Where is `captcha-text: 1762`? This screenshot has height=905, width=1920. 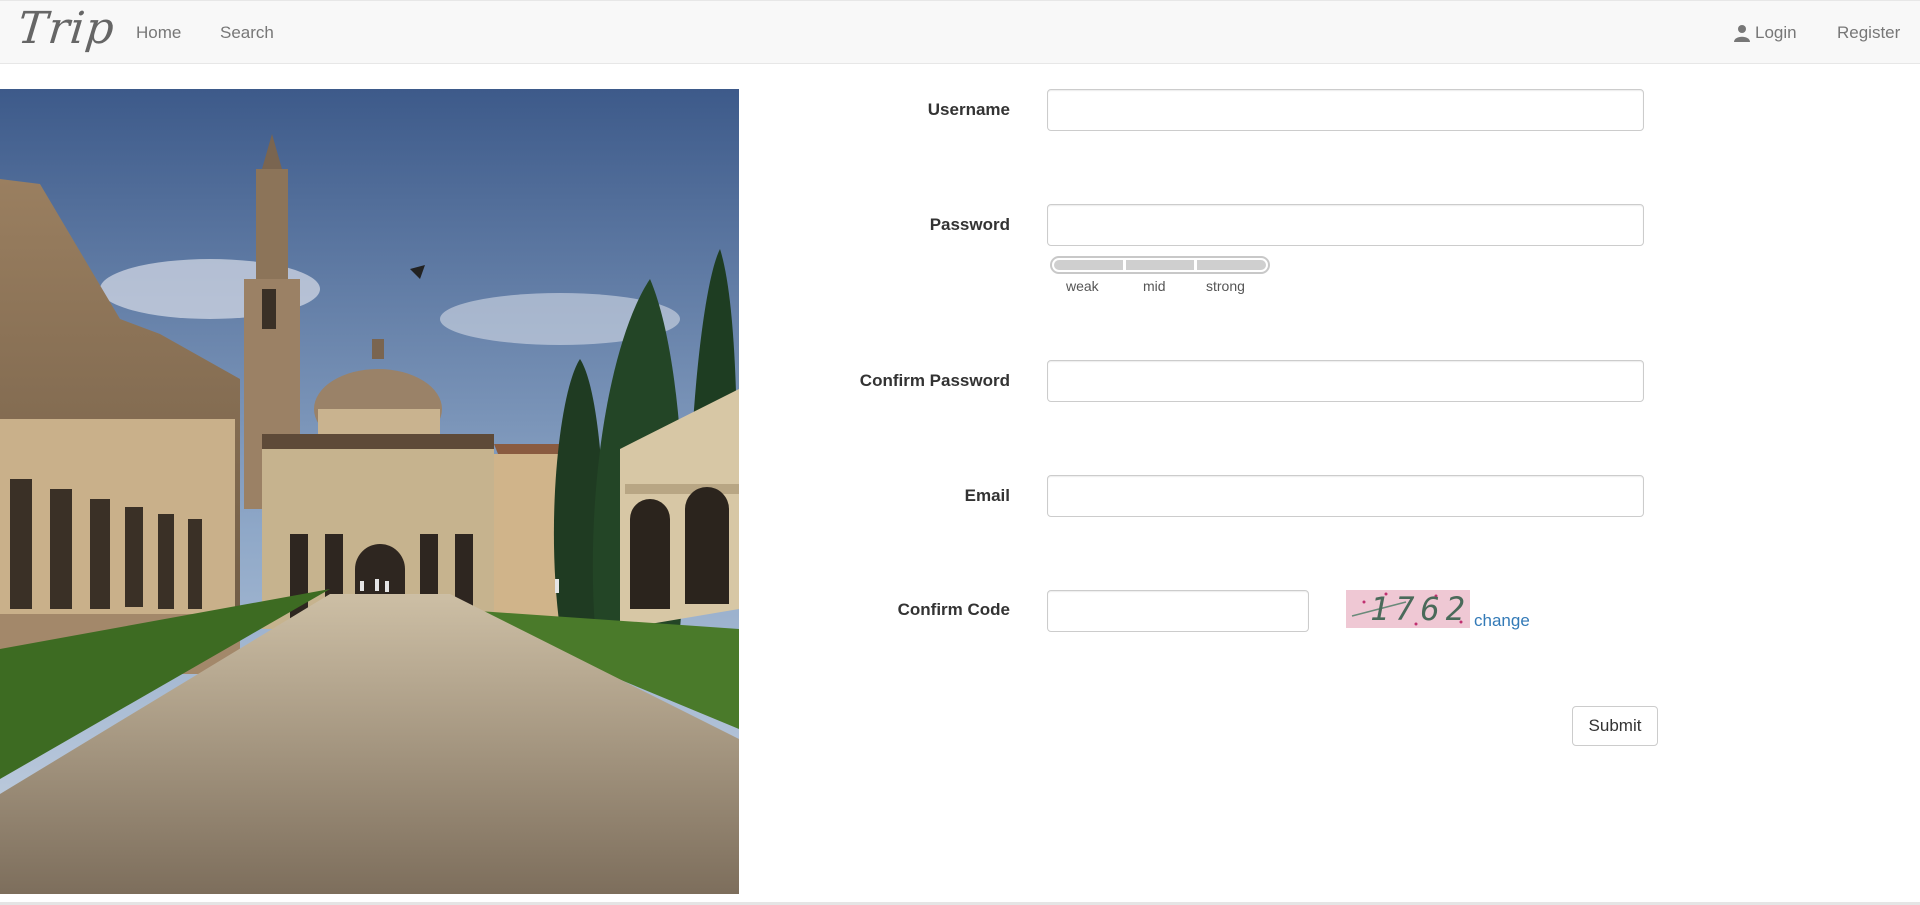 captcha-text: 1762 is located at coordinates (1420, 609).